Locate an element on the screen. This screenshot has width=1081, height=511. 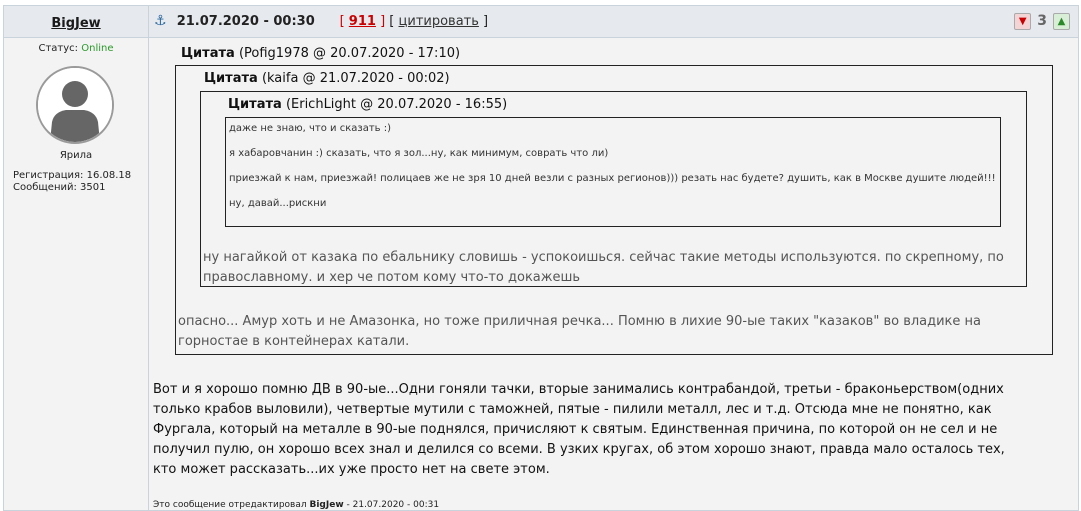
post-rating: ▼ 3 ▲ is located at coordinates (1042, 21).